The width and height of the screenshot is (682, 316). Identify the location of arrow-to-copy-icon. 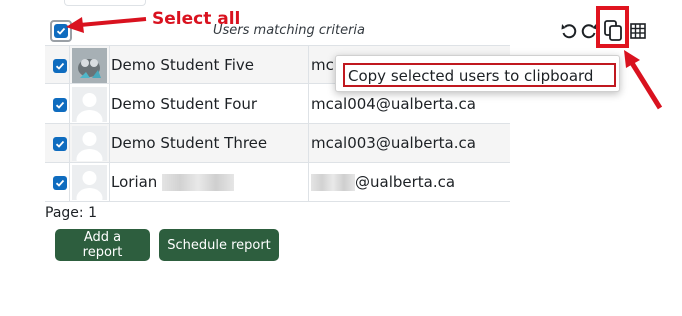
(643, 80).